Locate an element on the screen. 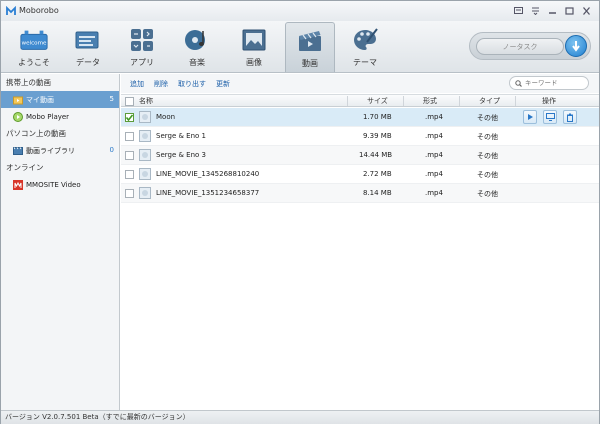 This screenshot has width=600, height=424. row-size: 8.14 MB is located at coordinates (377, 193).